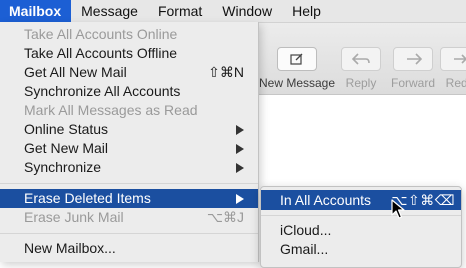 Image resolution: width=466 pixels, height=268 pixels. I want to click on submenu-item-in-all-accounts: In All Accounts ⌥⇧⌘⌫, so click(361, 200).